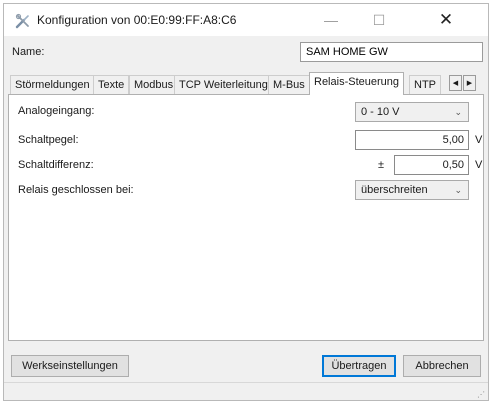 This screenshot has height=404, width=493. Describe the element at coordinates (52, 84) in the screenshot. I see `tab-stoermeldungen: Störmeldungen` at that location.